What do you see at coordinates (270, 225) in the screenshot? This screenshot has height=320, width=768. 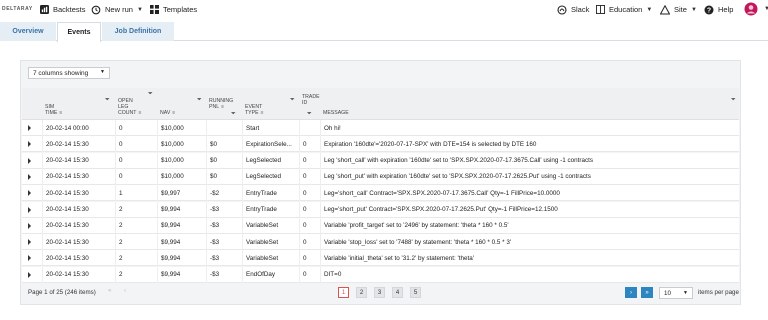 I see `cell-event-type: VariableSet` at bounding box center [270, 225].